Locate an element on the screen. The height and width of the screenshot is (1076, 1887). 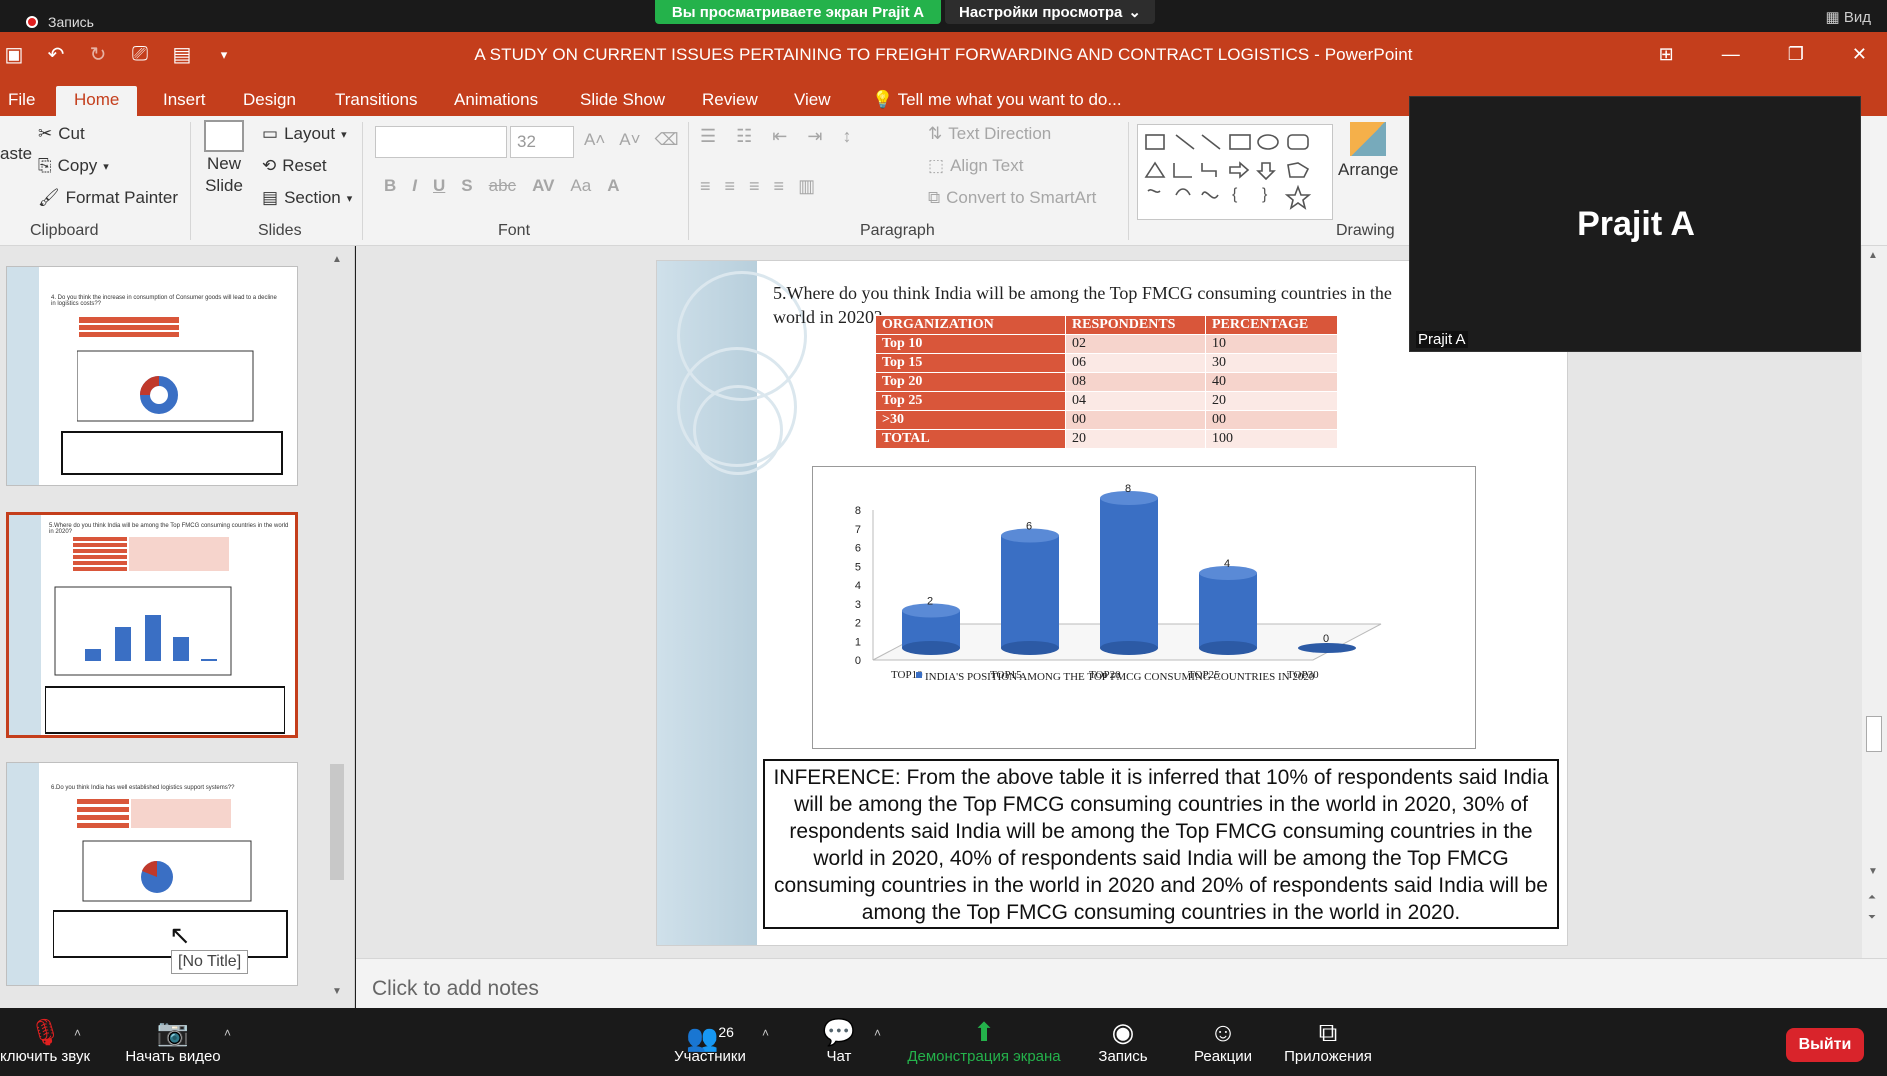
copy-button: ⎘ Copy ▾ is located at coordinates (73, 166).